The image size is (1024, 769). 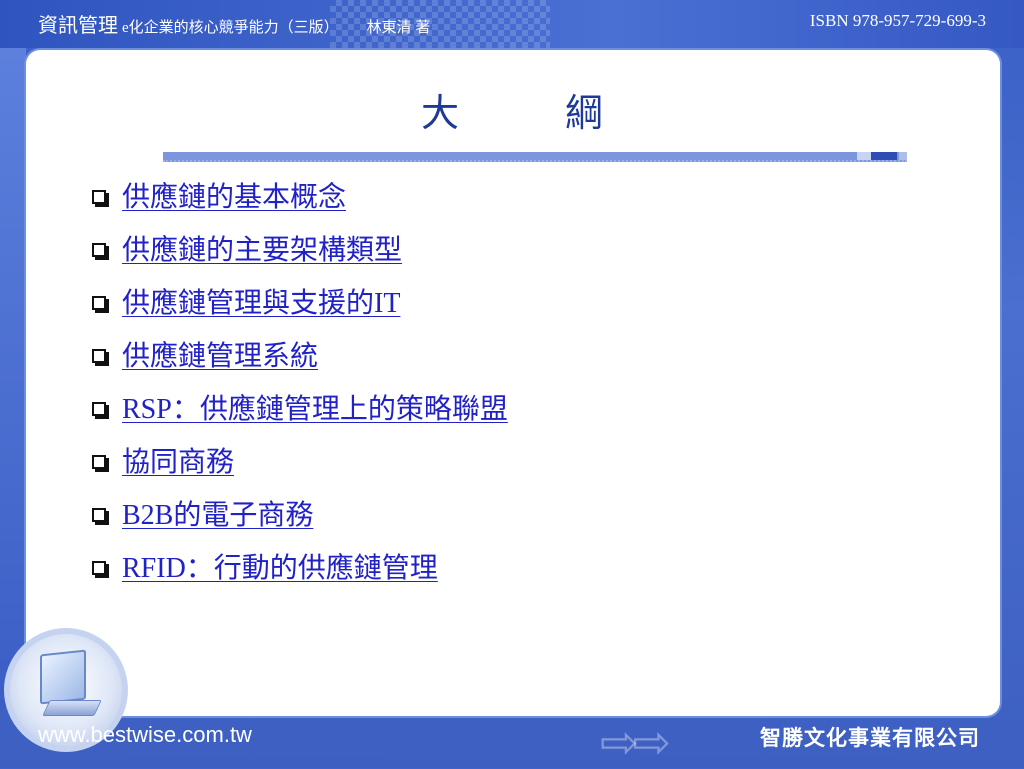 I want to click on slide-title: 大 綱, so click(x=528, y=113).